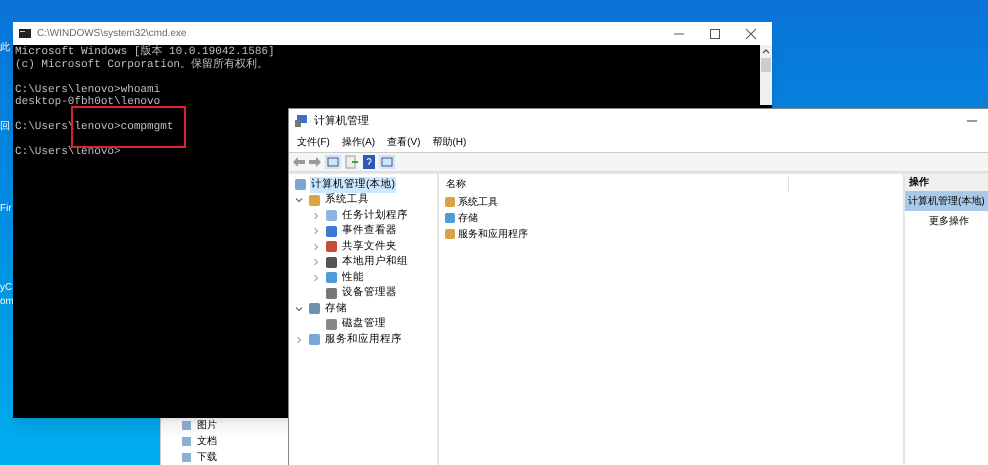 Image resolution: width=988 pixels, height=465 pixels. I want to click on menu-item: 操作(A), so click(359, 142).